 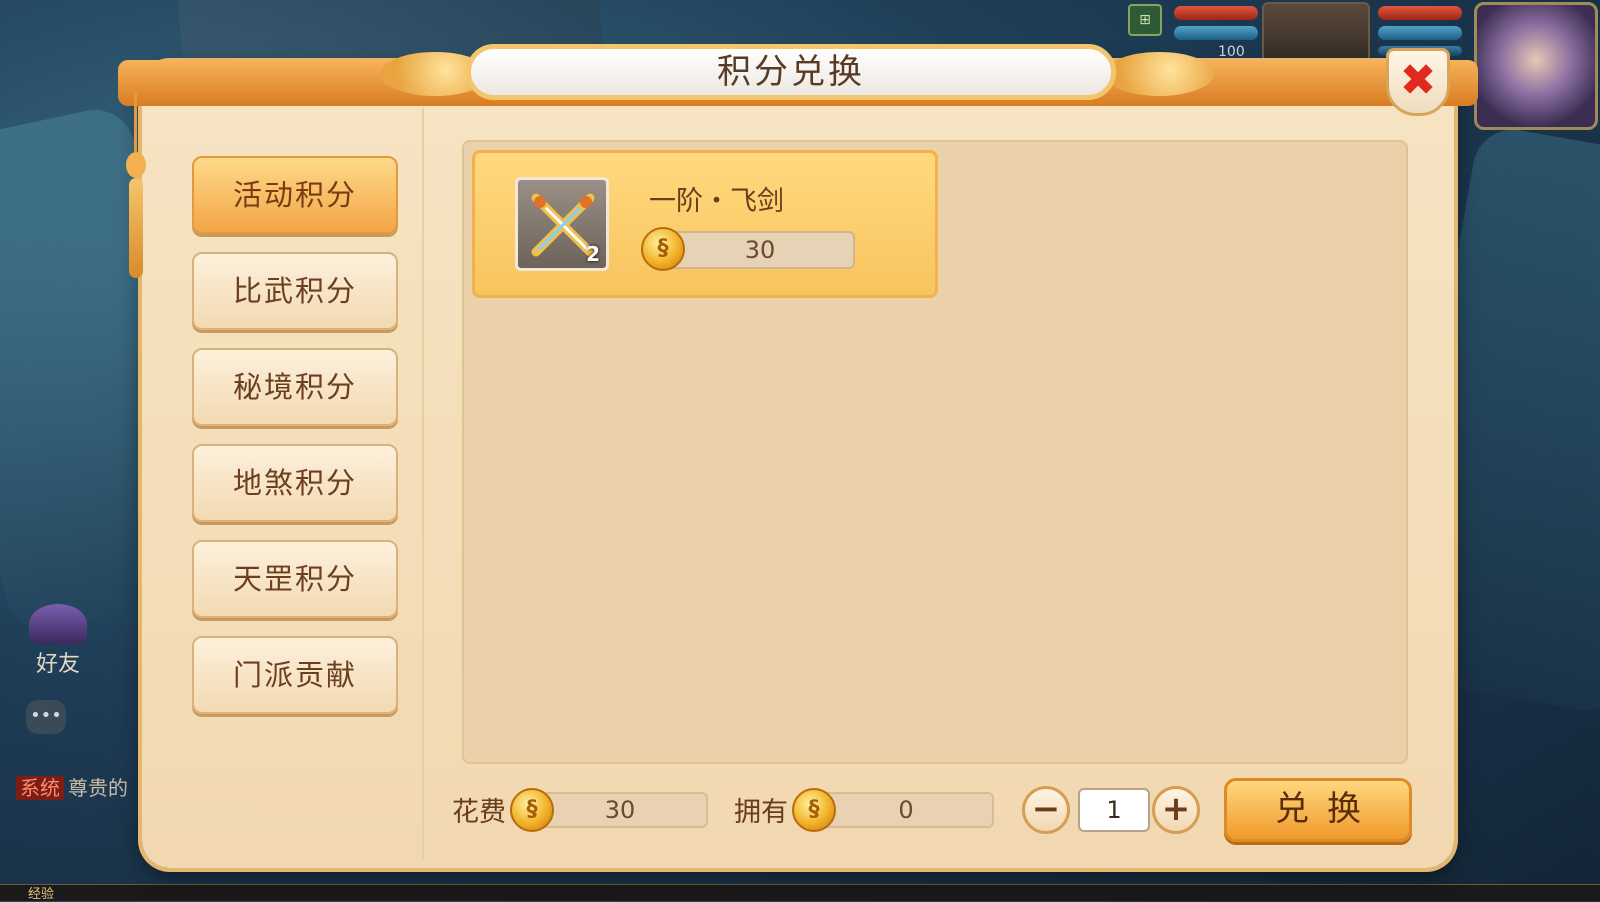 I want to click on tab-secret-realm-points: 秘境积分, so click(x=295, y=387).